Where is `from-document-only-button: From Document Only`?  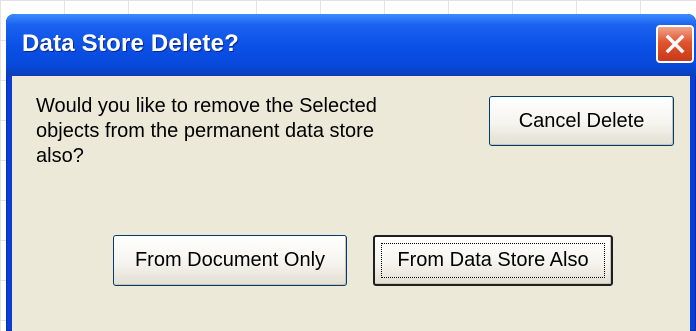 from-document-only-button: From Document Only is located at coordinates (230, 260).